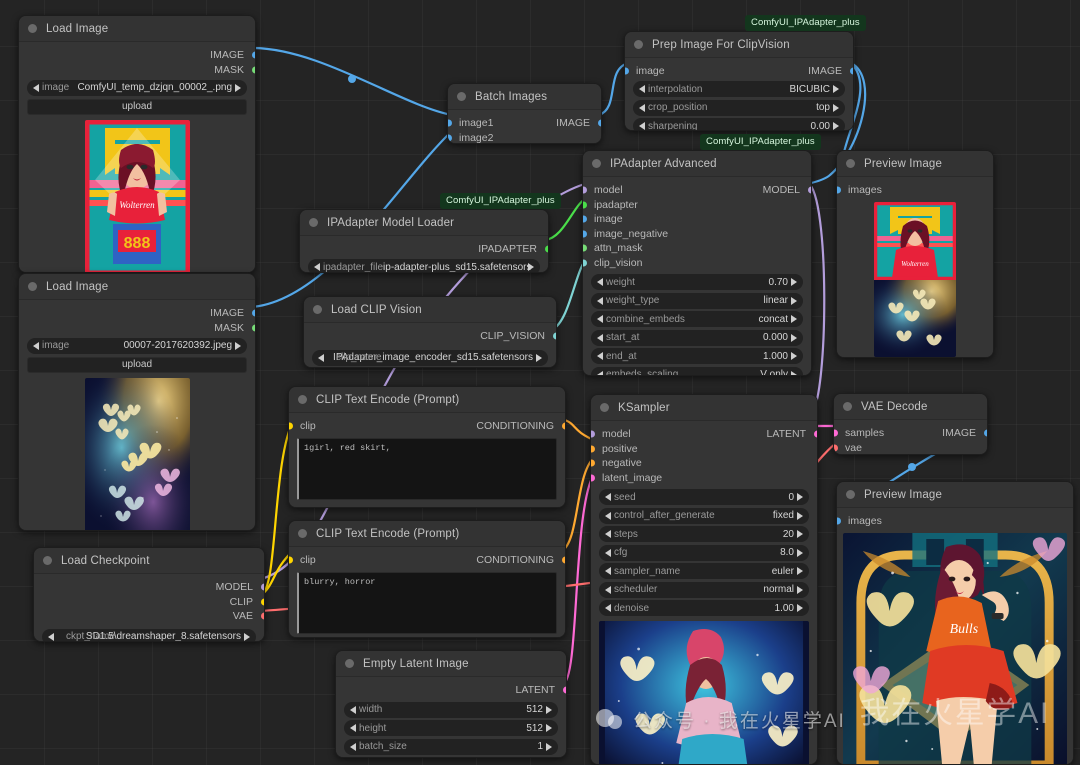  I want to click on slot-row-clip-vision: clip_vision, so click(697, 263).